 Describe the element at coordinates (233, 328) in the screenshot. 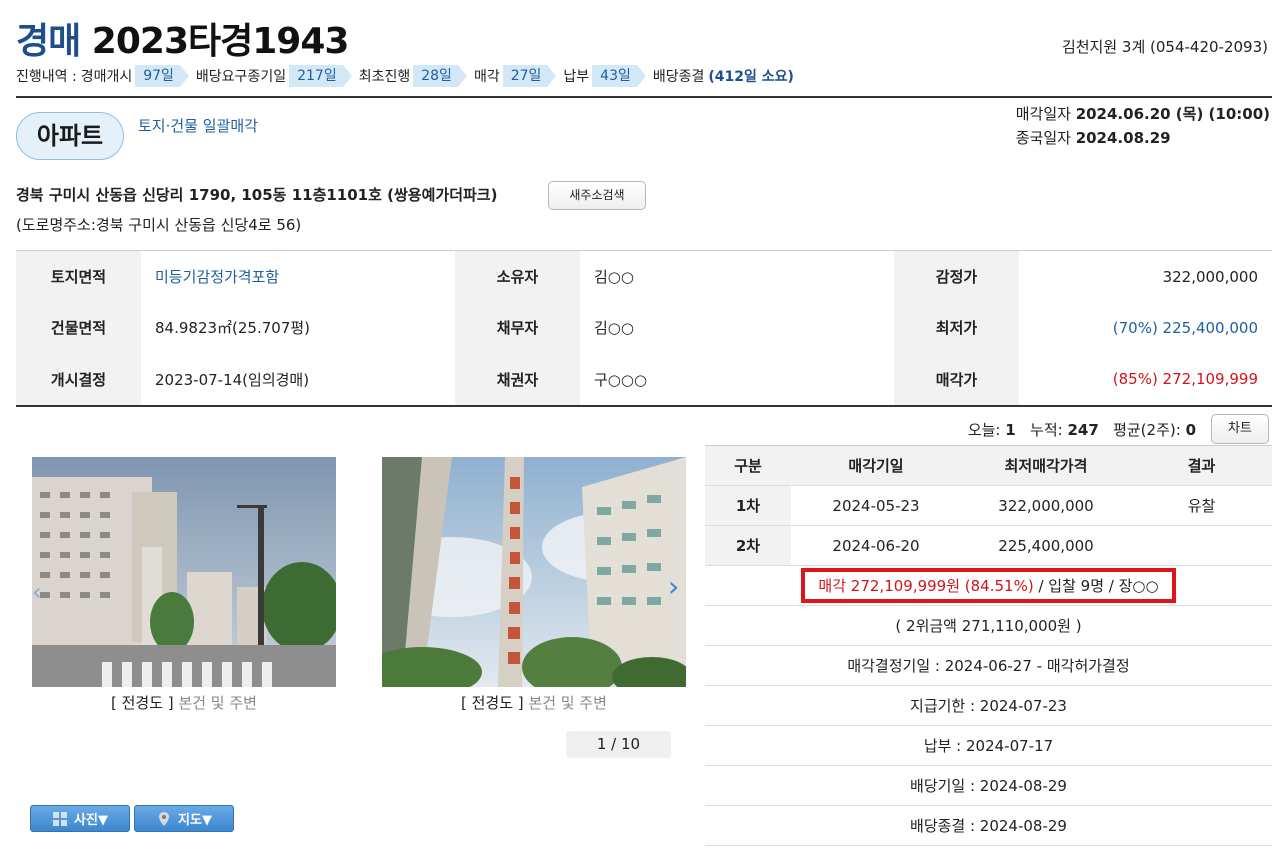

I see `building-area-value: 84.9823㎡(25.707평)` at that location.